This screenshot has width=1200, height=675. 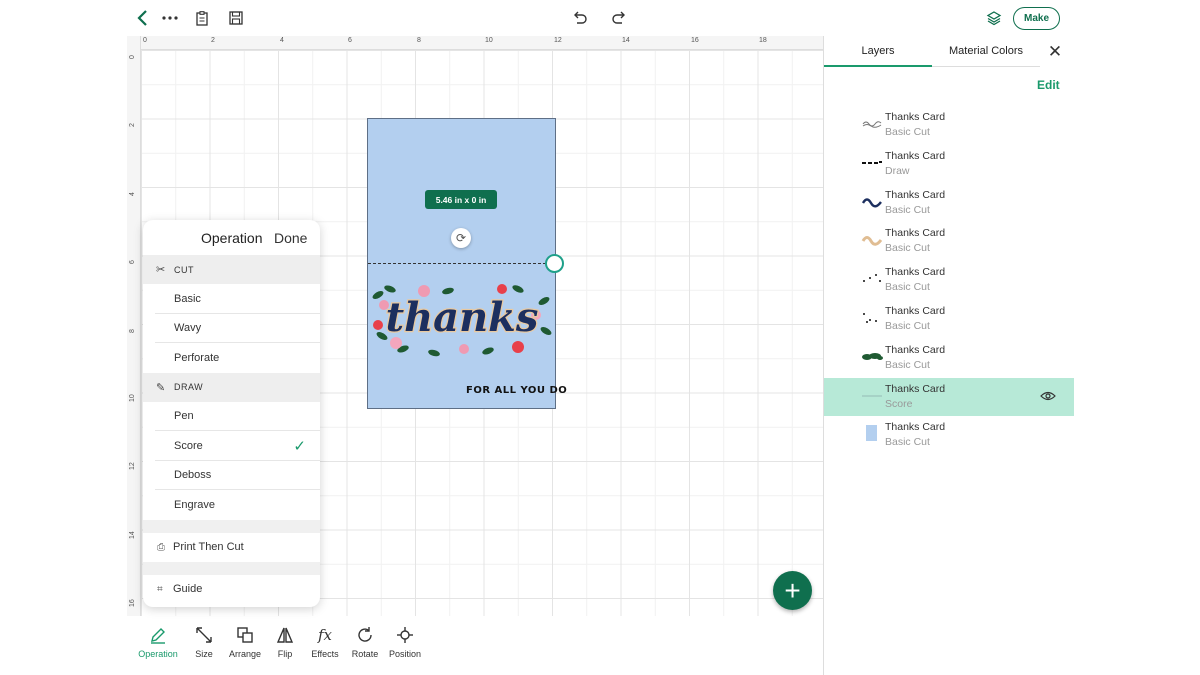 I want to click on ruler-tick: 12, so click(x=132, y=466).